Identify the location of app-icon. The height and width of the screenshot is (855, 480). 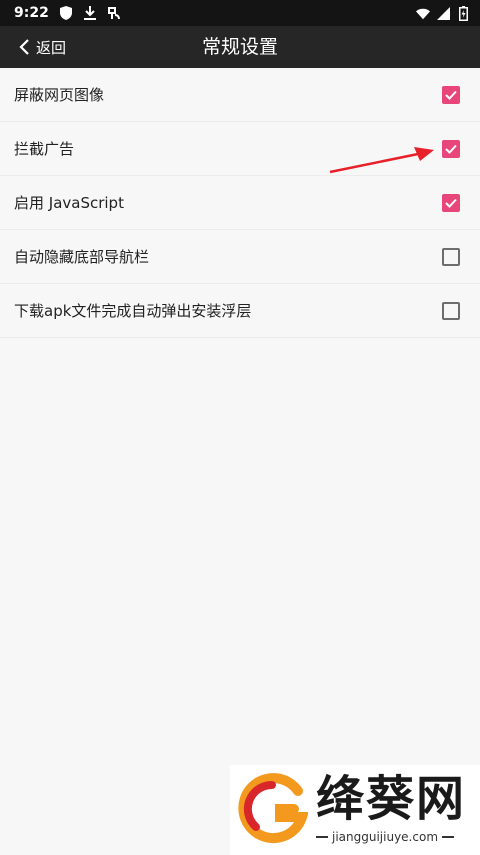
(114, 13).